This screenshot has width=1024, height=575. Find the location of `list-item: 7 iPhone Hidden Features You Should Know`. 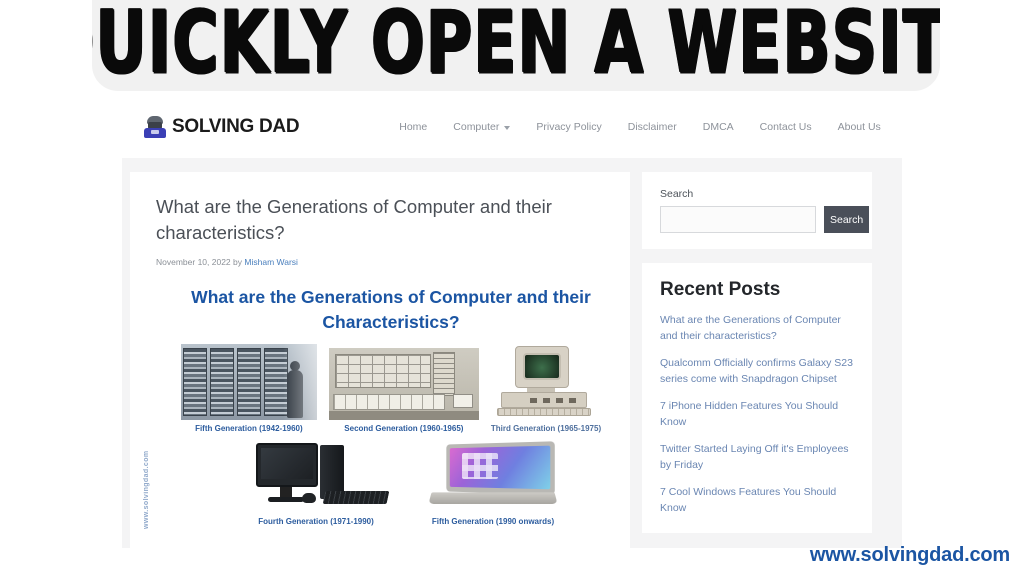

list-item: 7 iPhone Hidden Features You Should Know is located at coordinates (757, 415).